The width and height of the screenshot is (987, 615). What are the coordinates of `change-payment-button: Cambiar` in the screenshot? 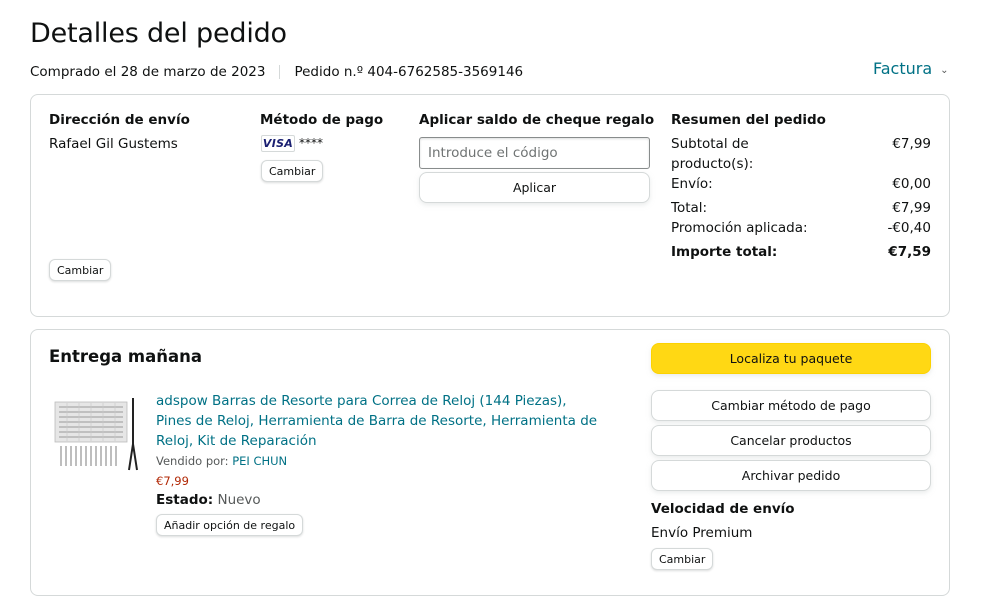 It's located at (292, 171).